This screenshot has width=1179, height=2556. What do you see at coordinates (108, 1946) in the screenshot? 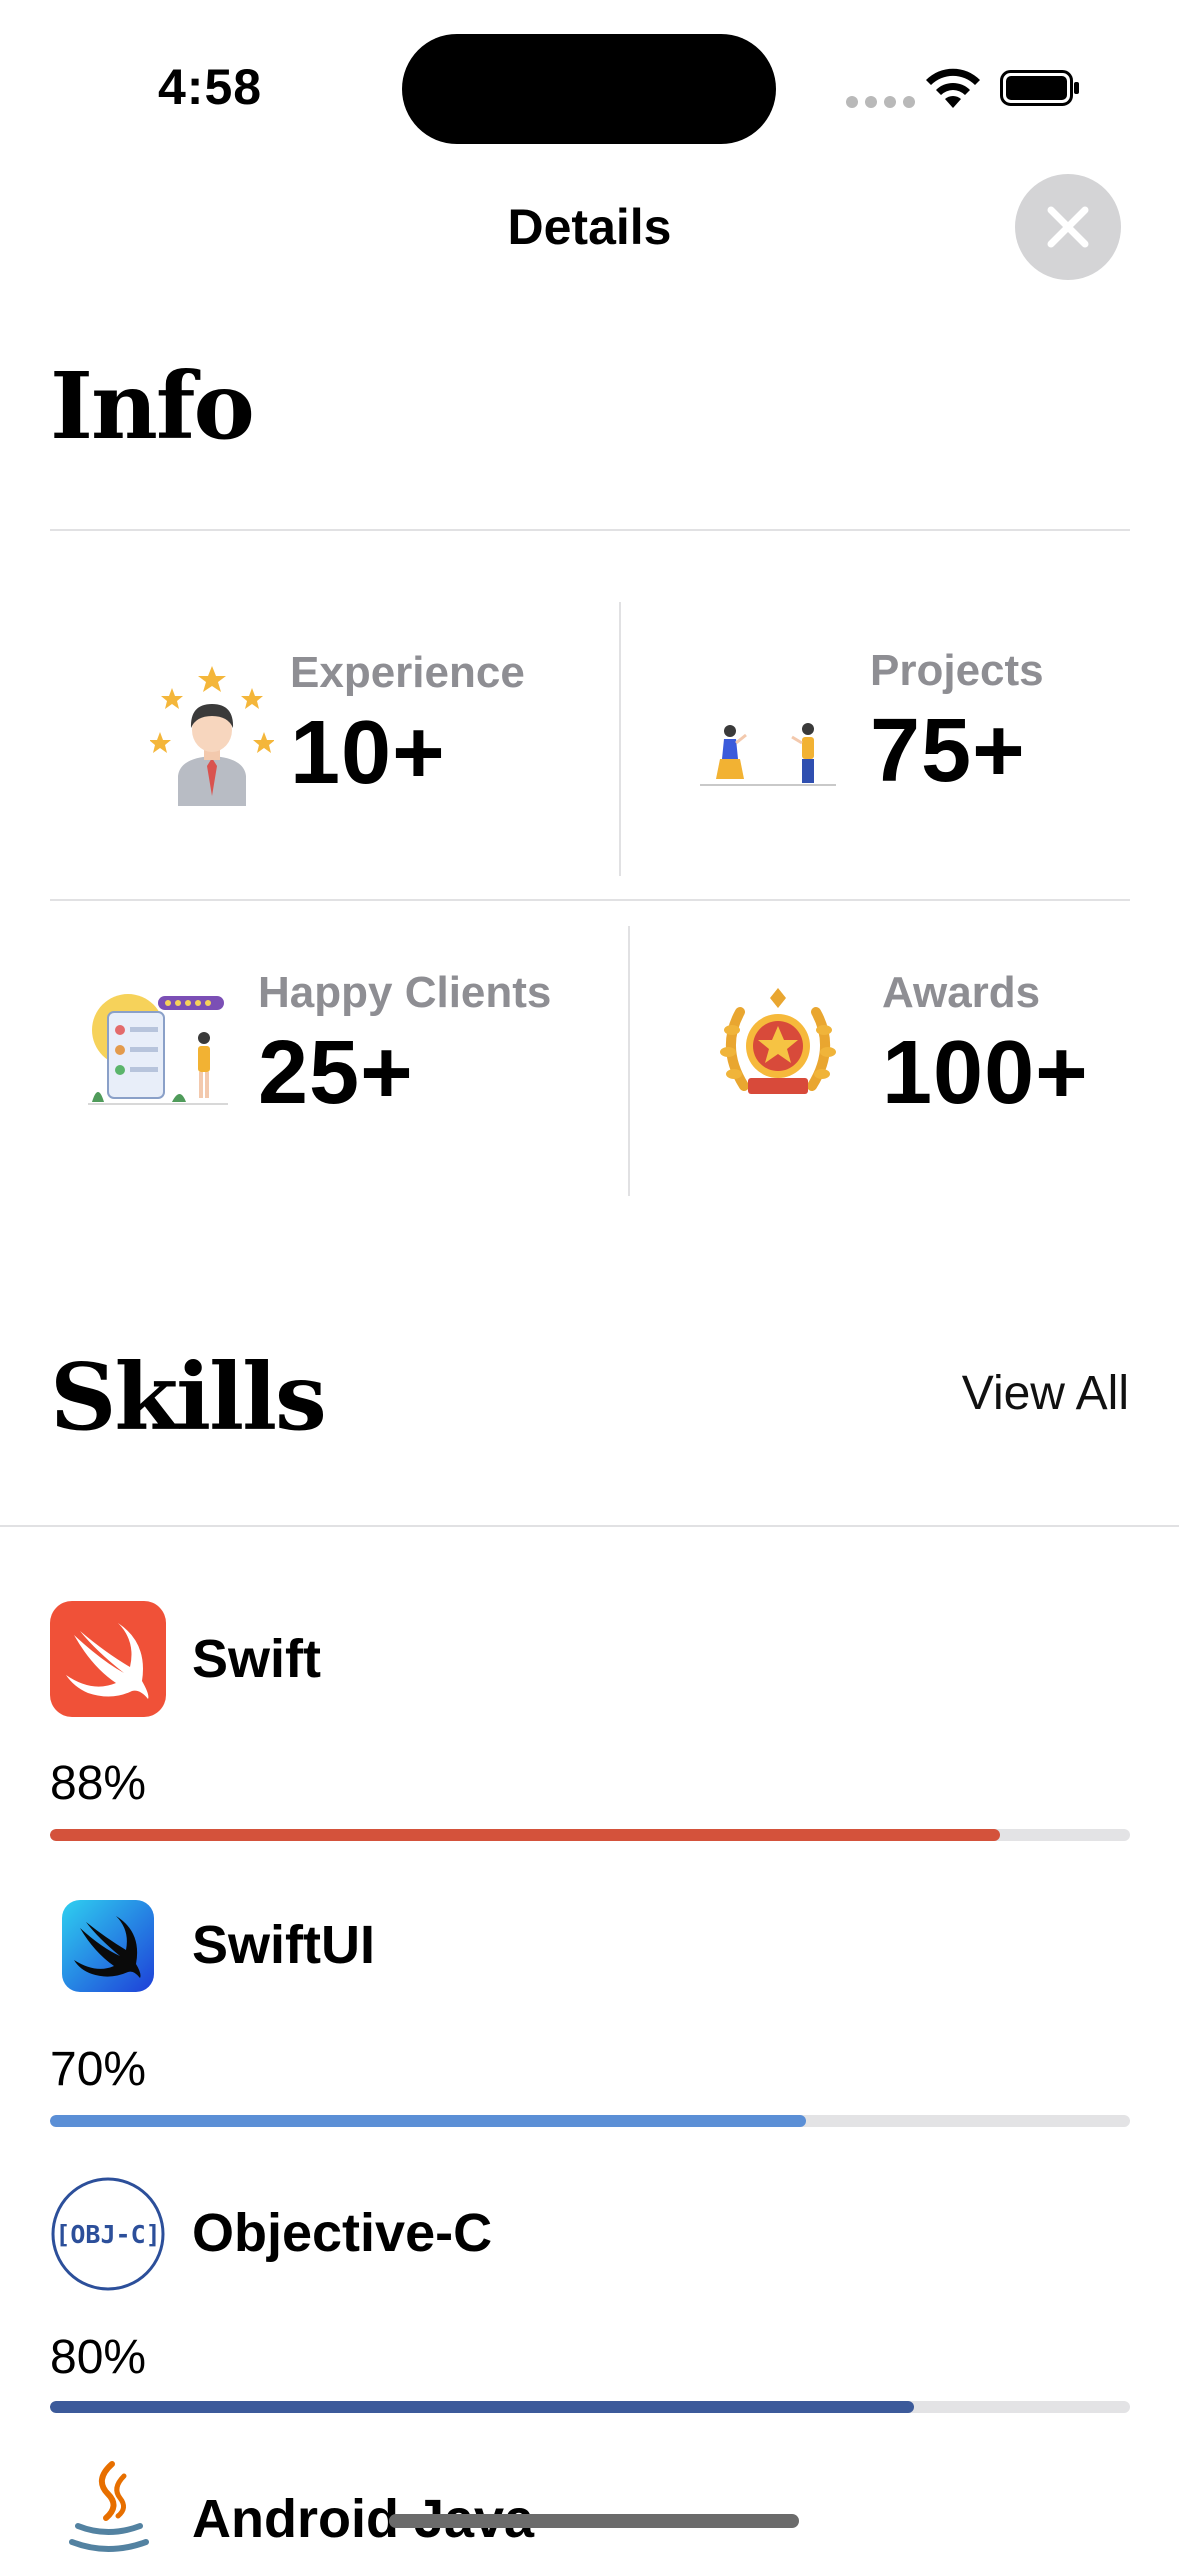
I see `swiftui-icon` at bounding box center [108, 1946].